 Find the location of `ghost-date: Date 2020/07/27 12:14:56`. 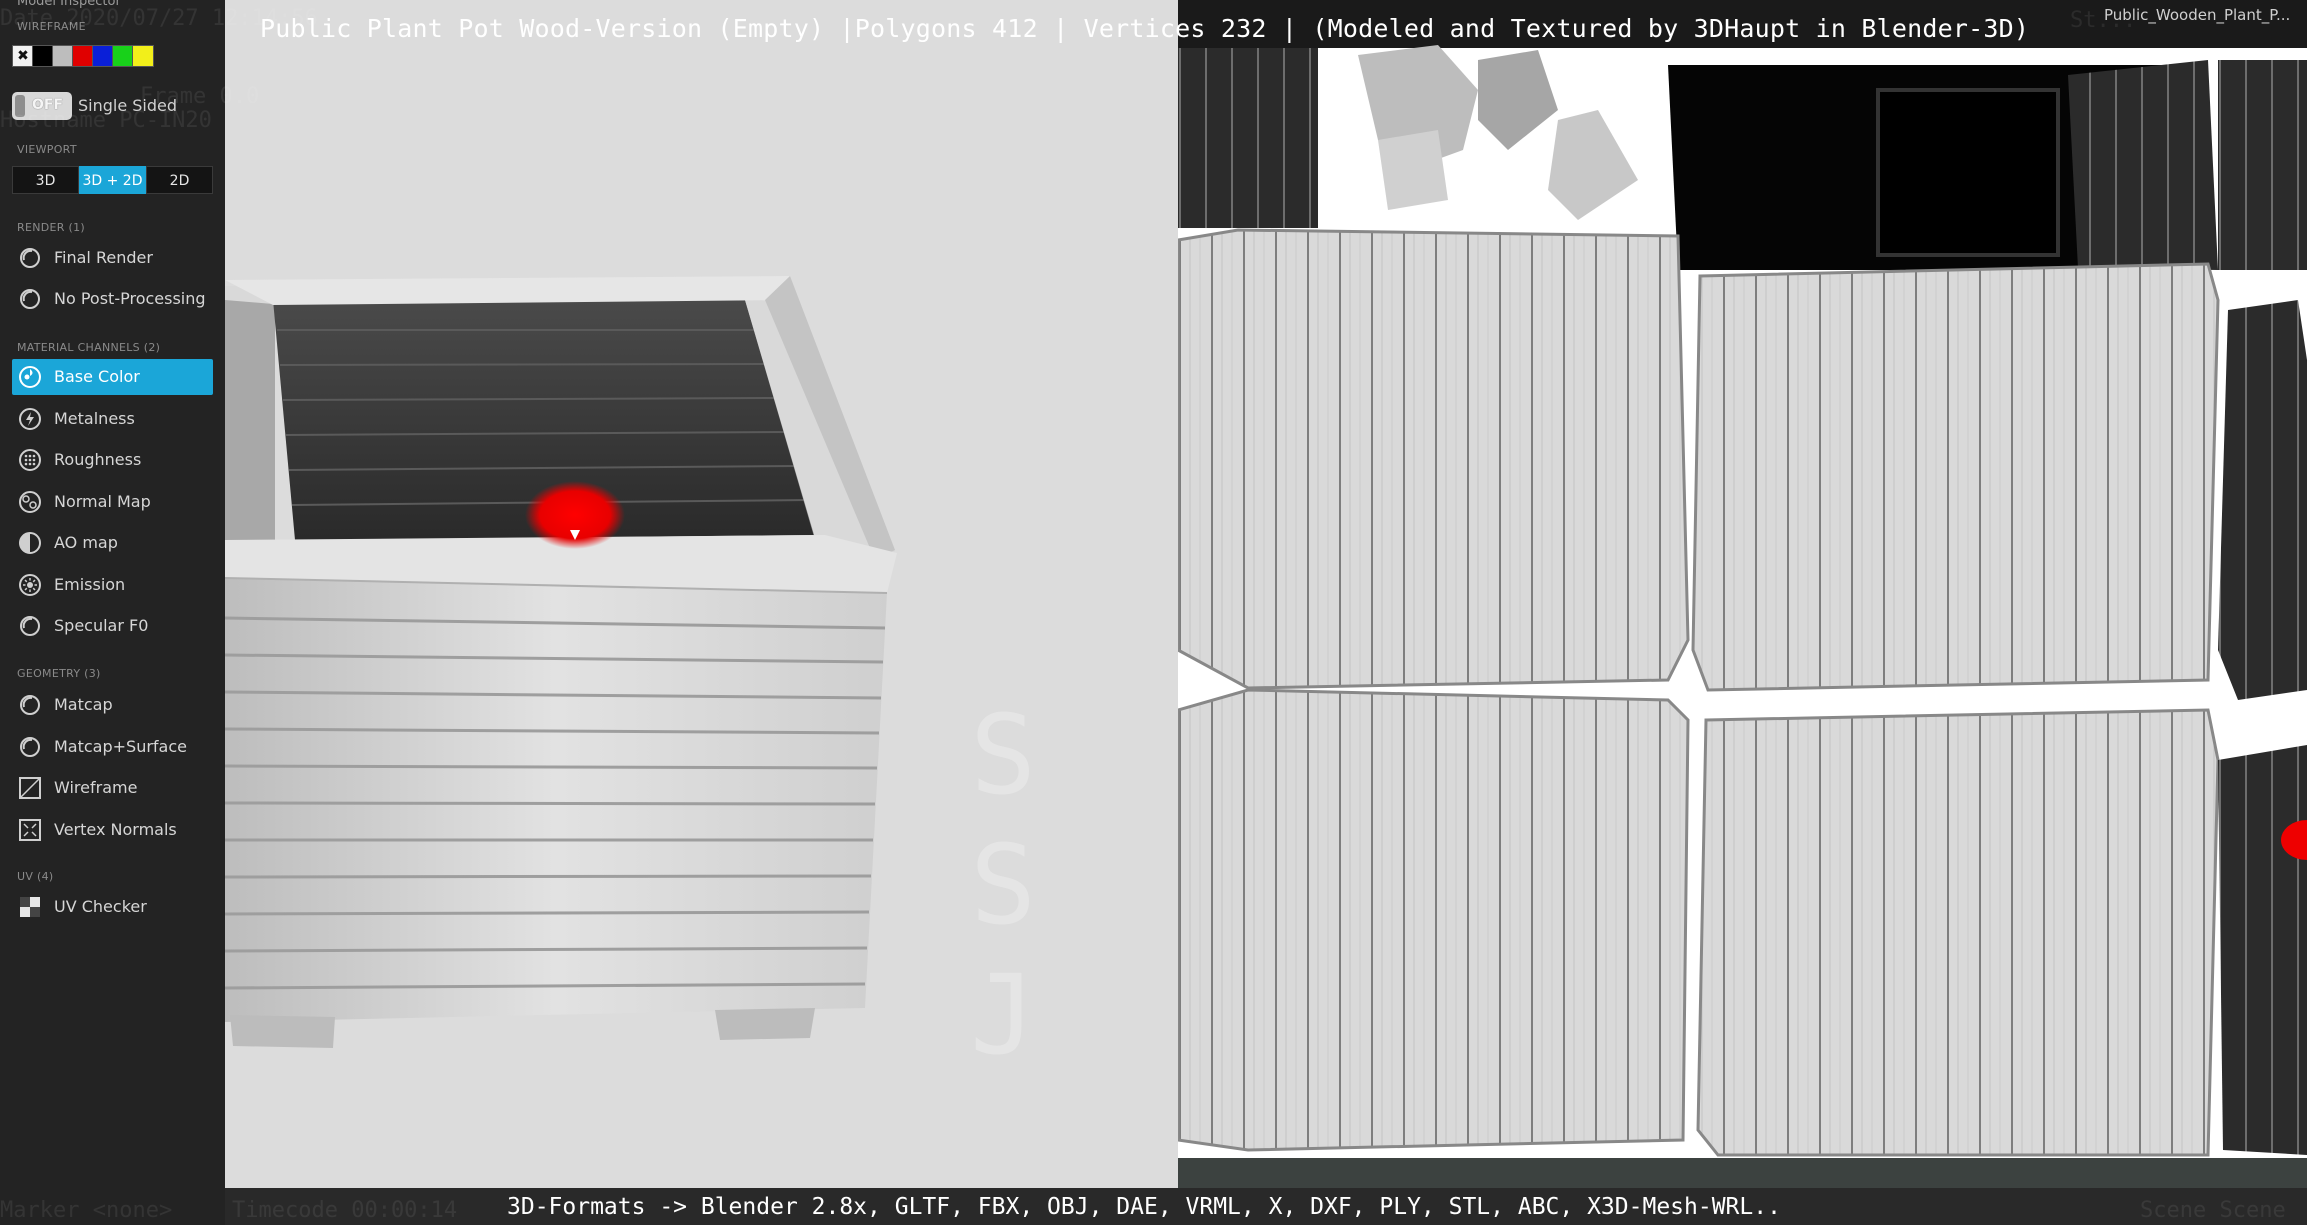

ghost-date: Date 2020/07/27 12:14:56 is located at coordinates (159, 18).